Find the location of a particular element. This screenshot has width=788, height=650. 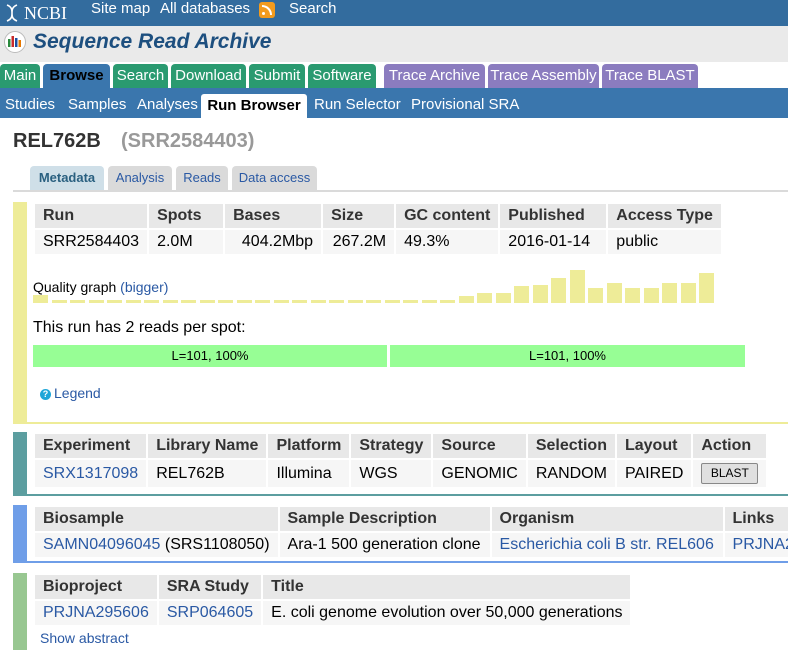

ncbi-logo-text: NCBI is located at coordinates (46, 12).